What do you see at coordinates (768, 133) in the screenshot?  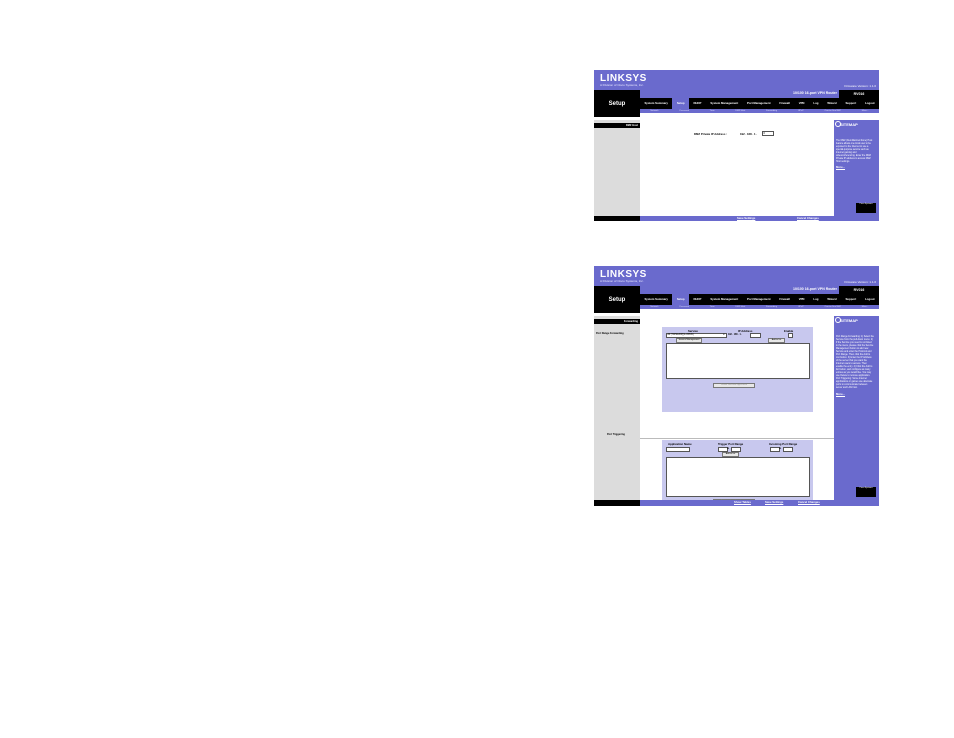 I see `dmz-ip-last-octet-input: 0` at bounding box center [768, 133].